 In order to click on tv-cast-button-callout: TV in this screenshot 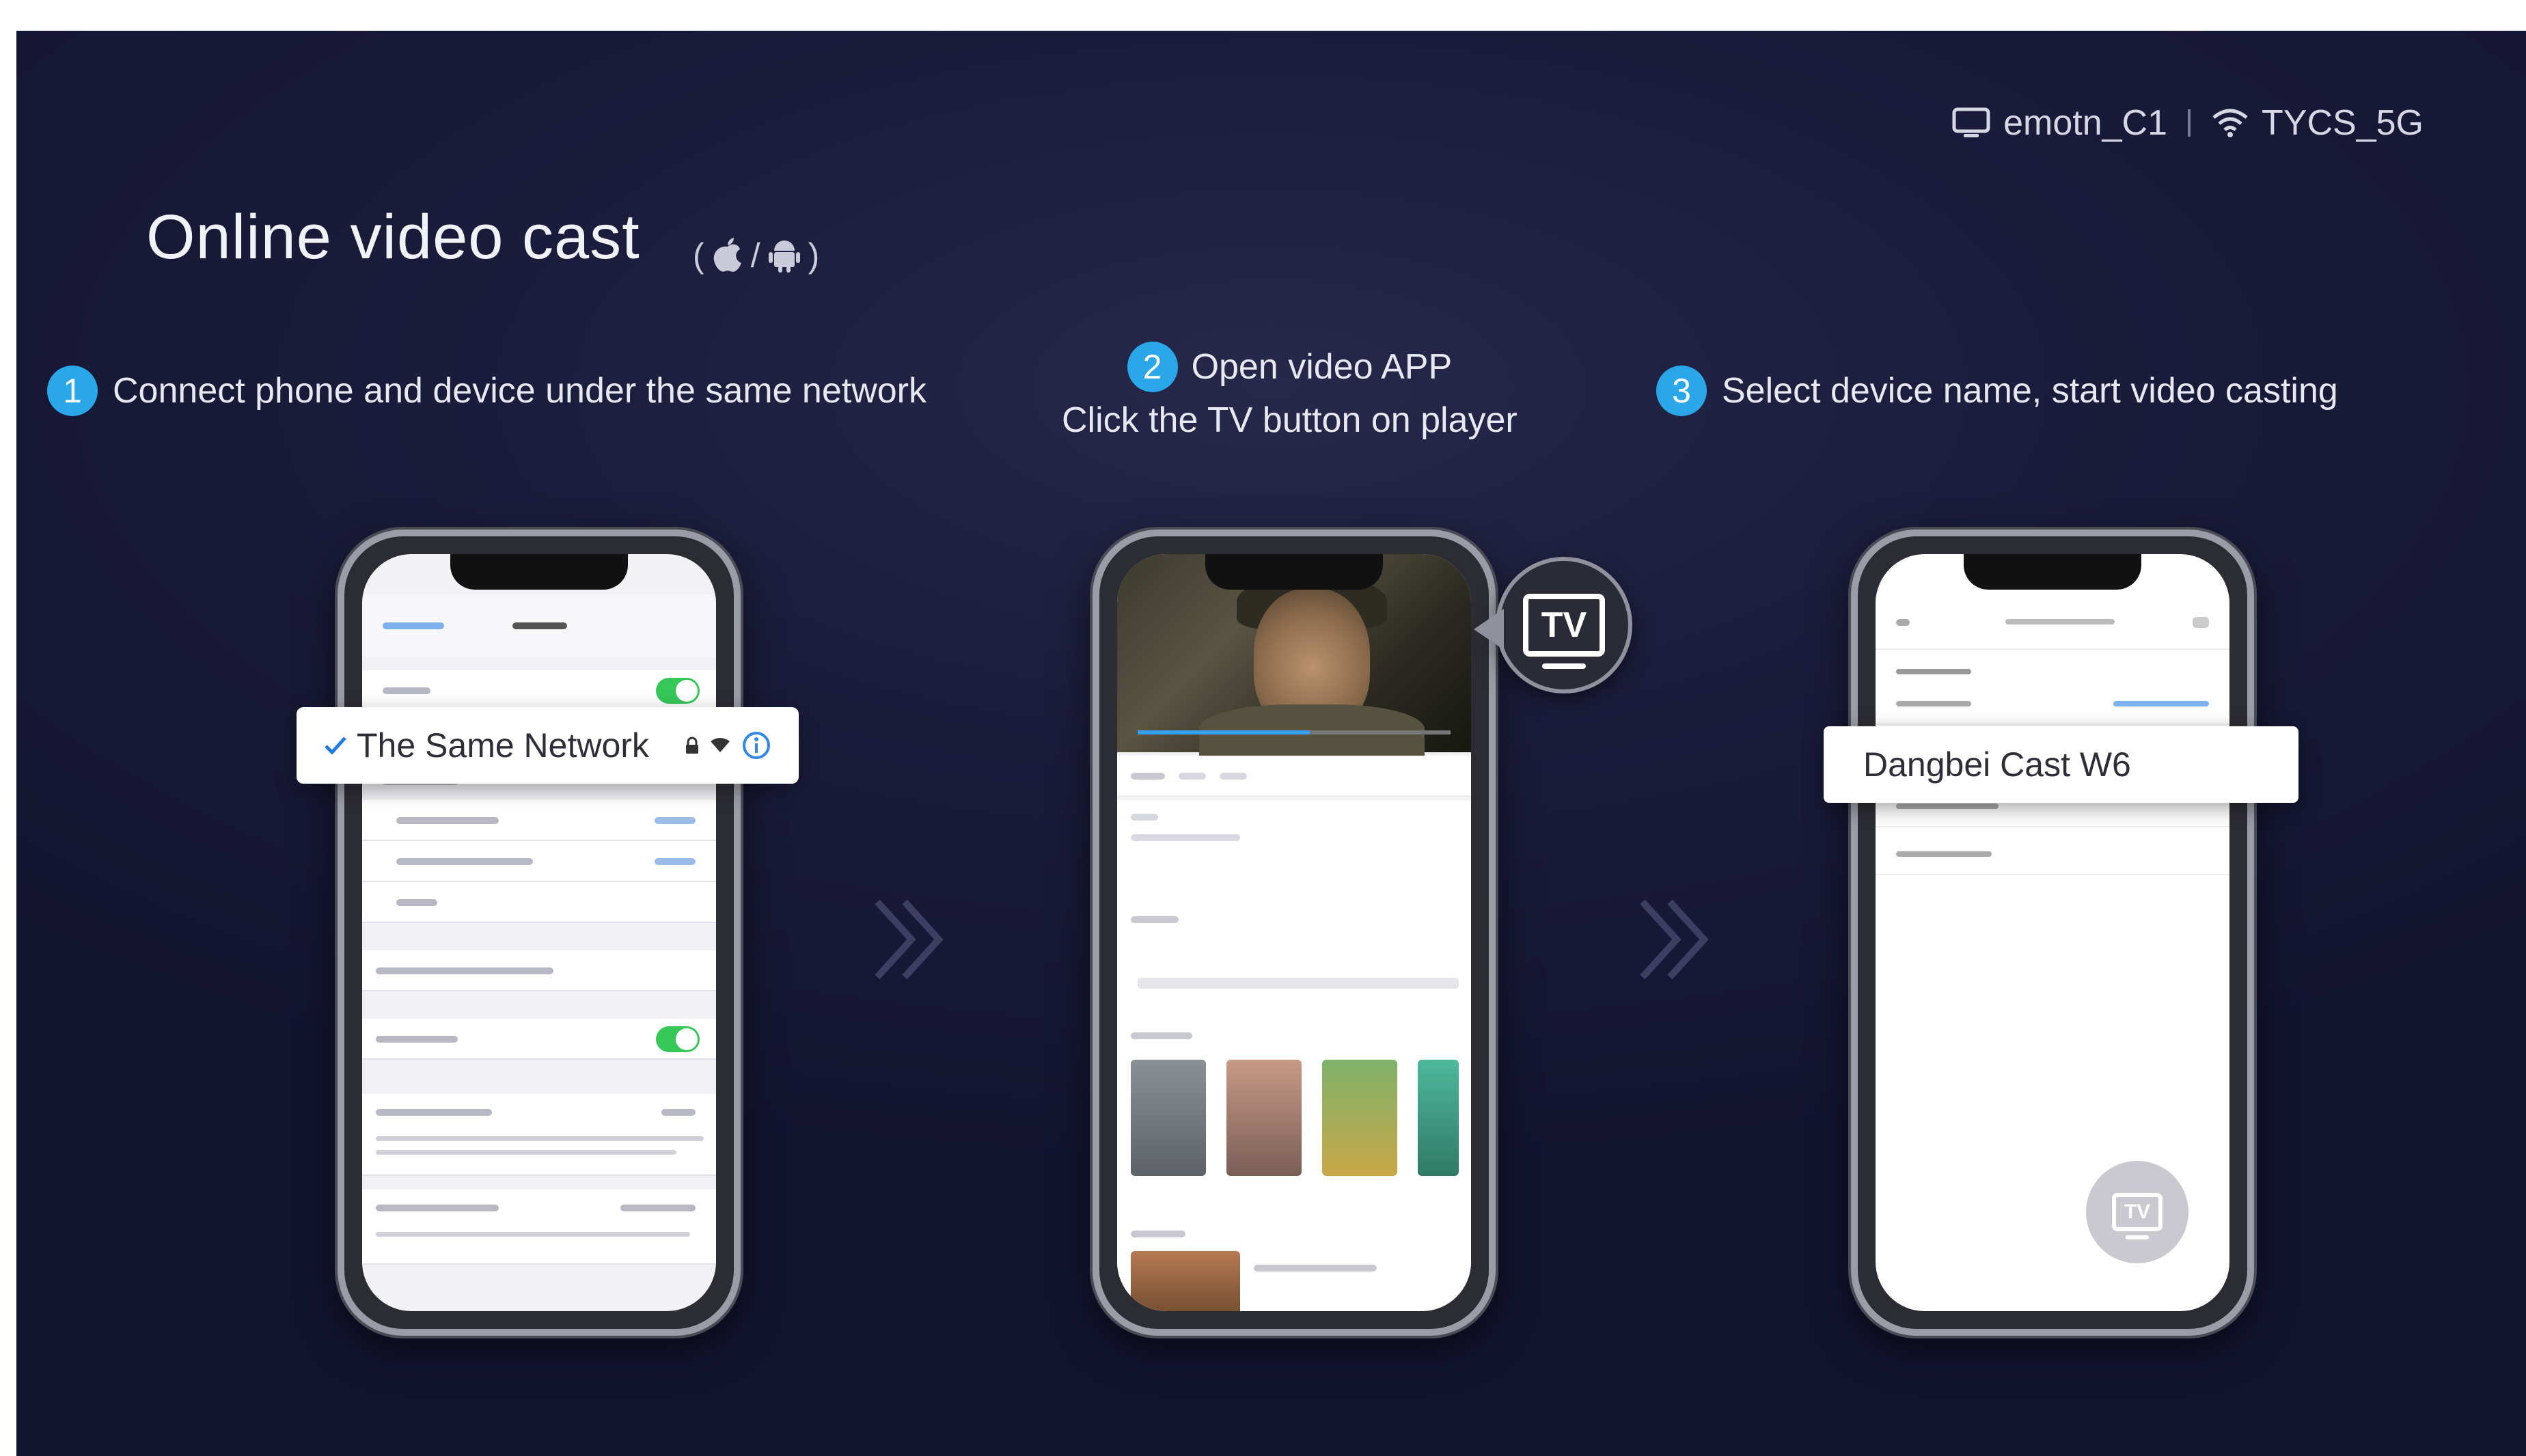, I will do `click(1553, 625)`.